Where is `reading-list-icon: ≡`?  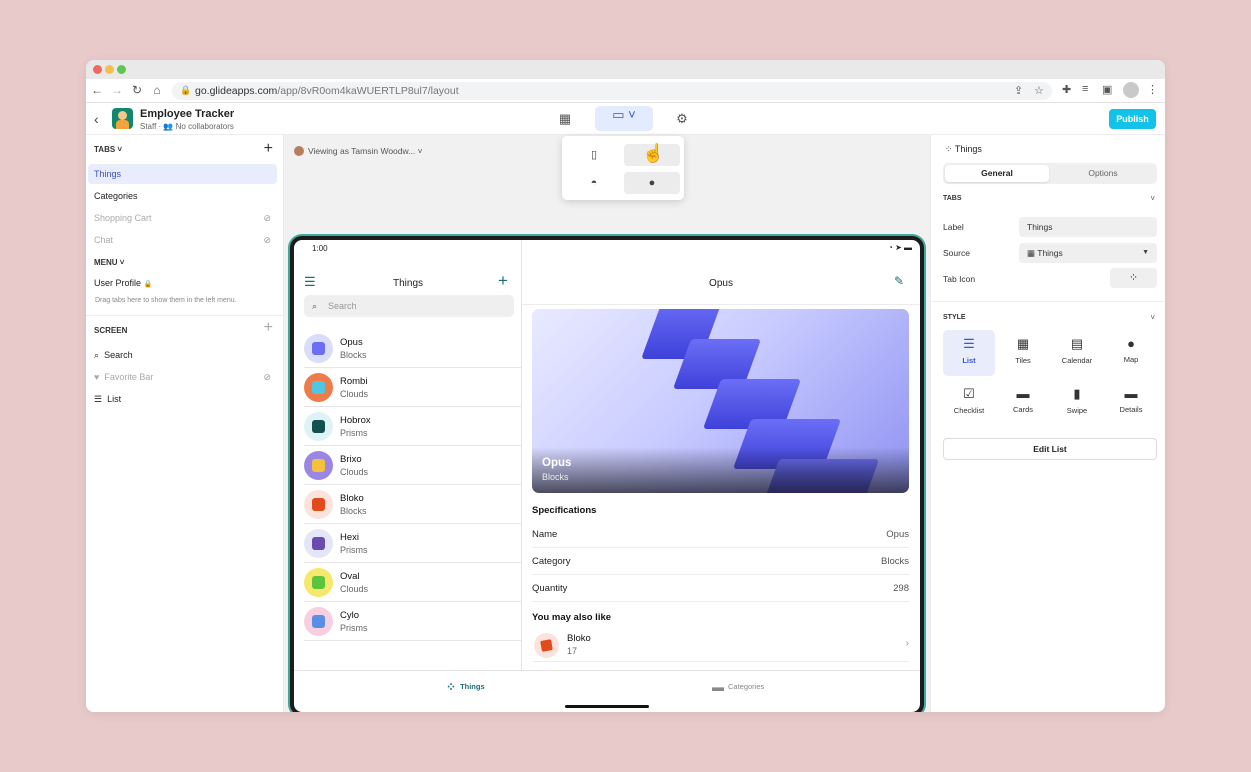 reading-list-icon: ≡ is located at coordinates (1085, 89).